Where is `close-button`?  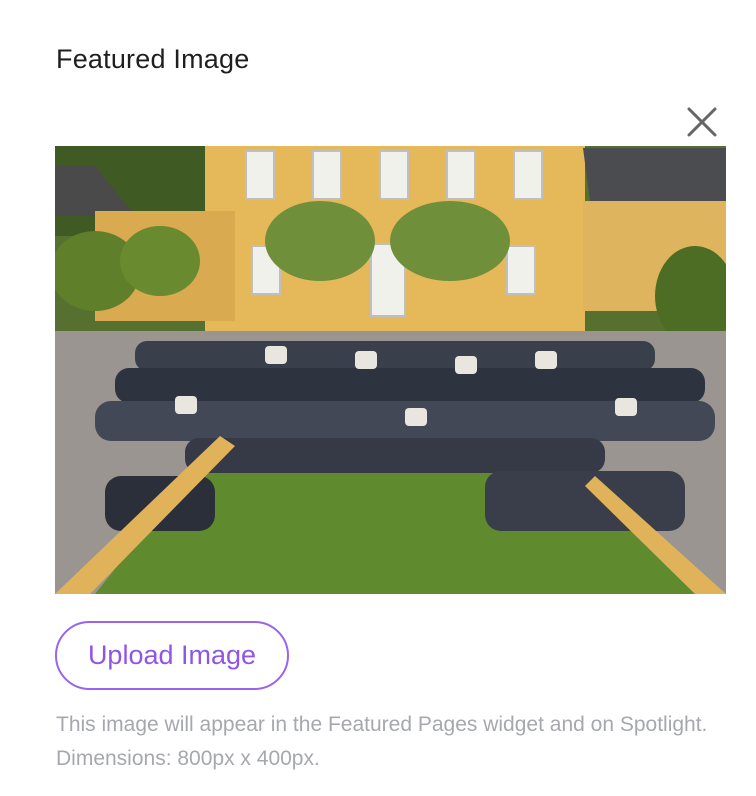
close-button is located at coordinates (702, 122).